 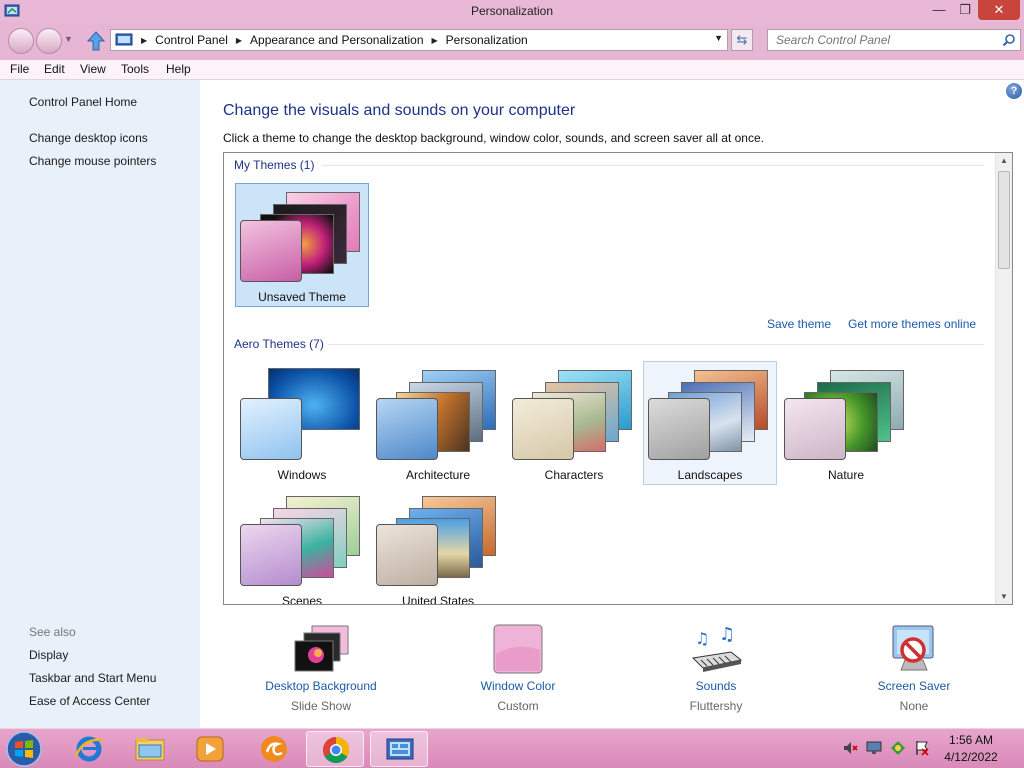 I want to click on sidebar-link-display: Display, so click(x=48, y=655).